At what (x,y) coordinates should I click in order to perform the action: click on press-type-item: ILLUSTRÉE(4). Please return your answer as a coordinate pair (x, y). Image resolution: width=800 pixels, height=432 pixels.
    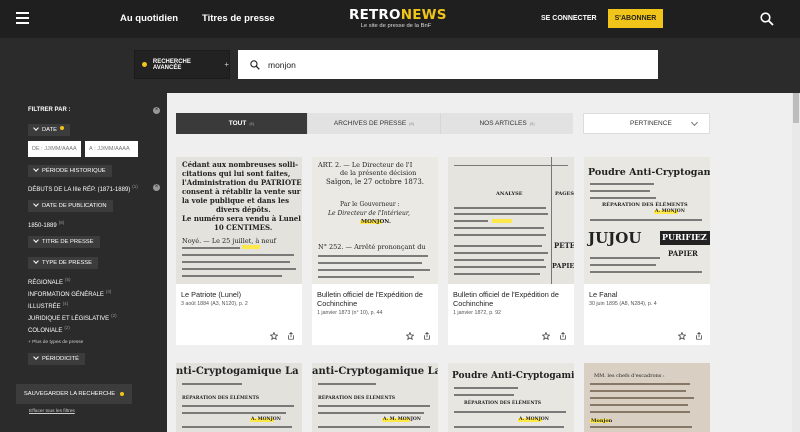
    Looking at the image, I should click on (48, 305).